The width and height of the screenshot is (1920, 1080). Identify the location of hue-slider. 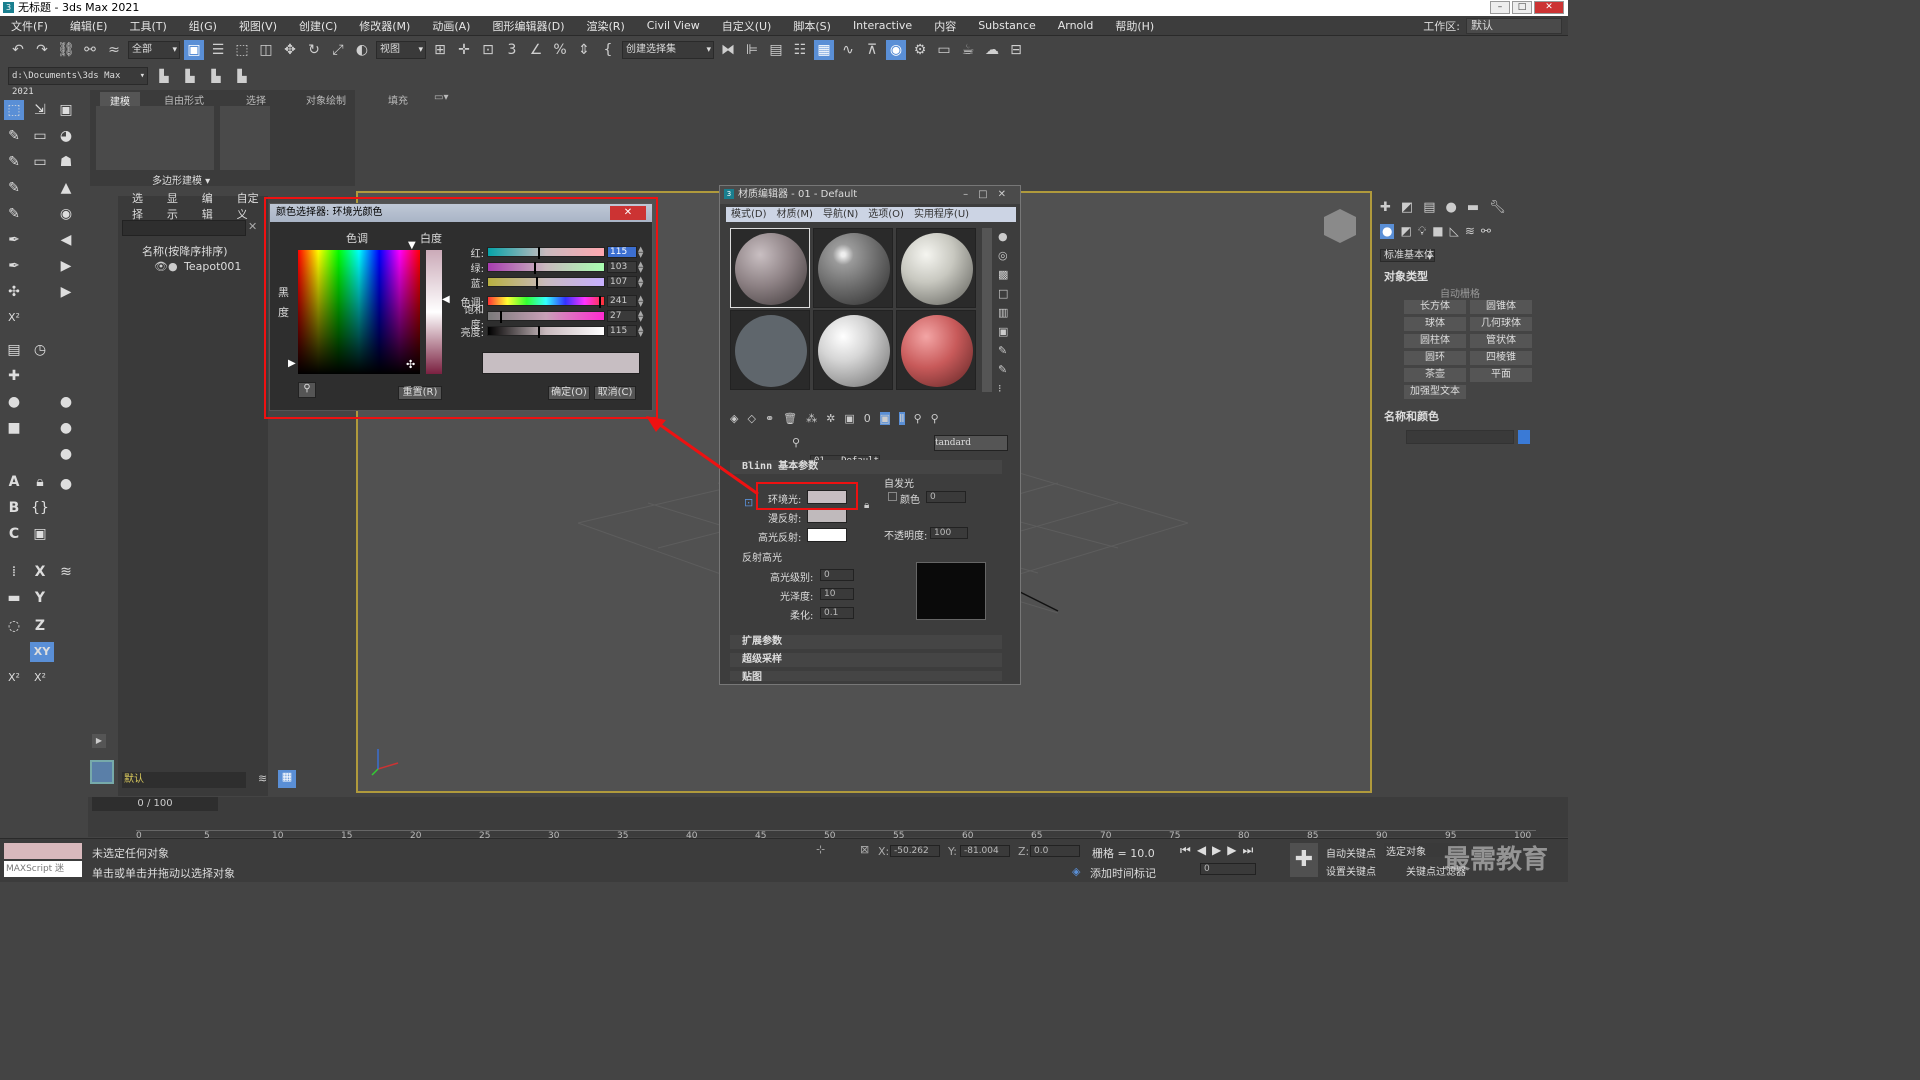
(546, 302).